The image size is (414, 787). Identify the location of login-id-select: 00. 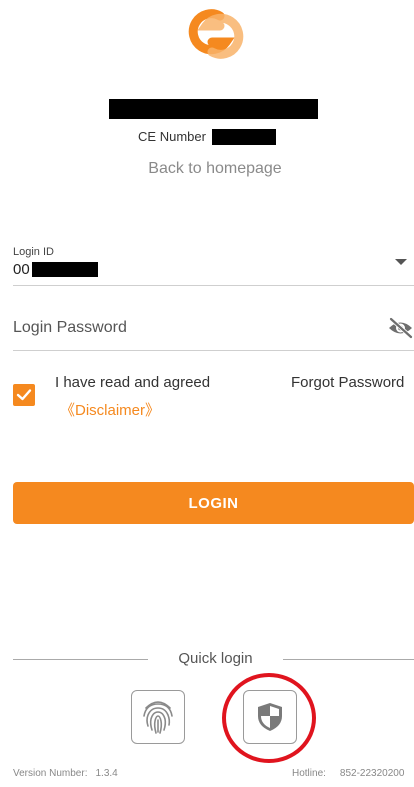
(55, 269).